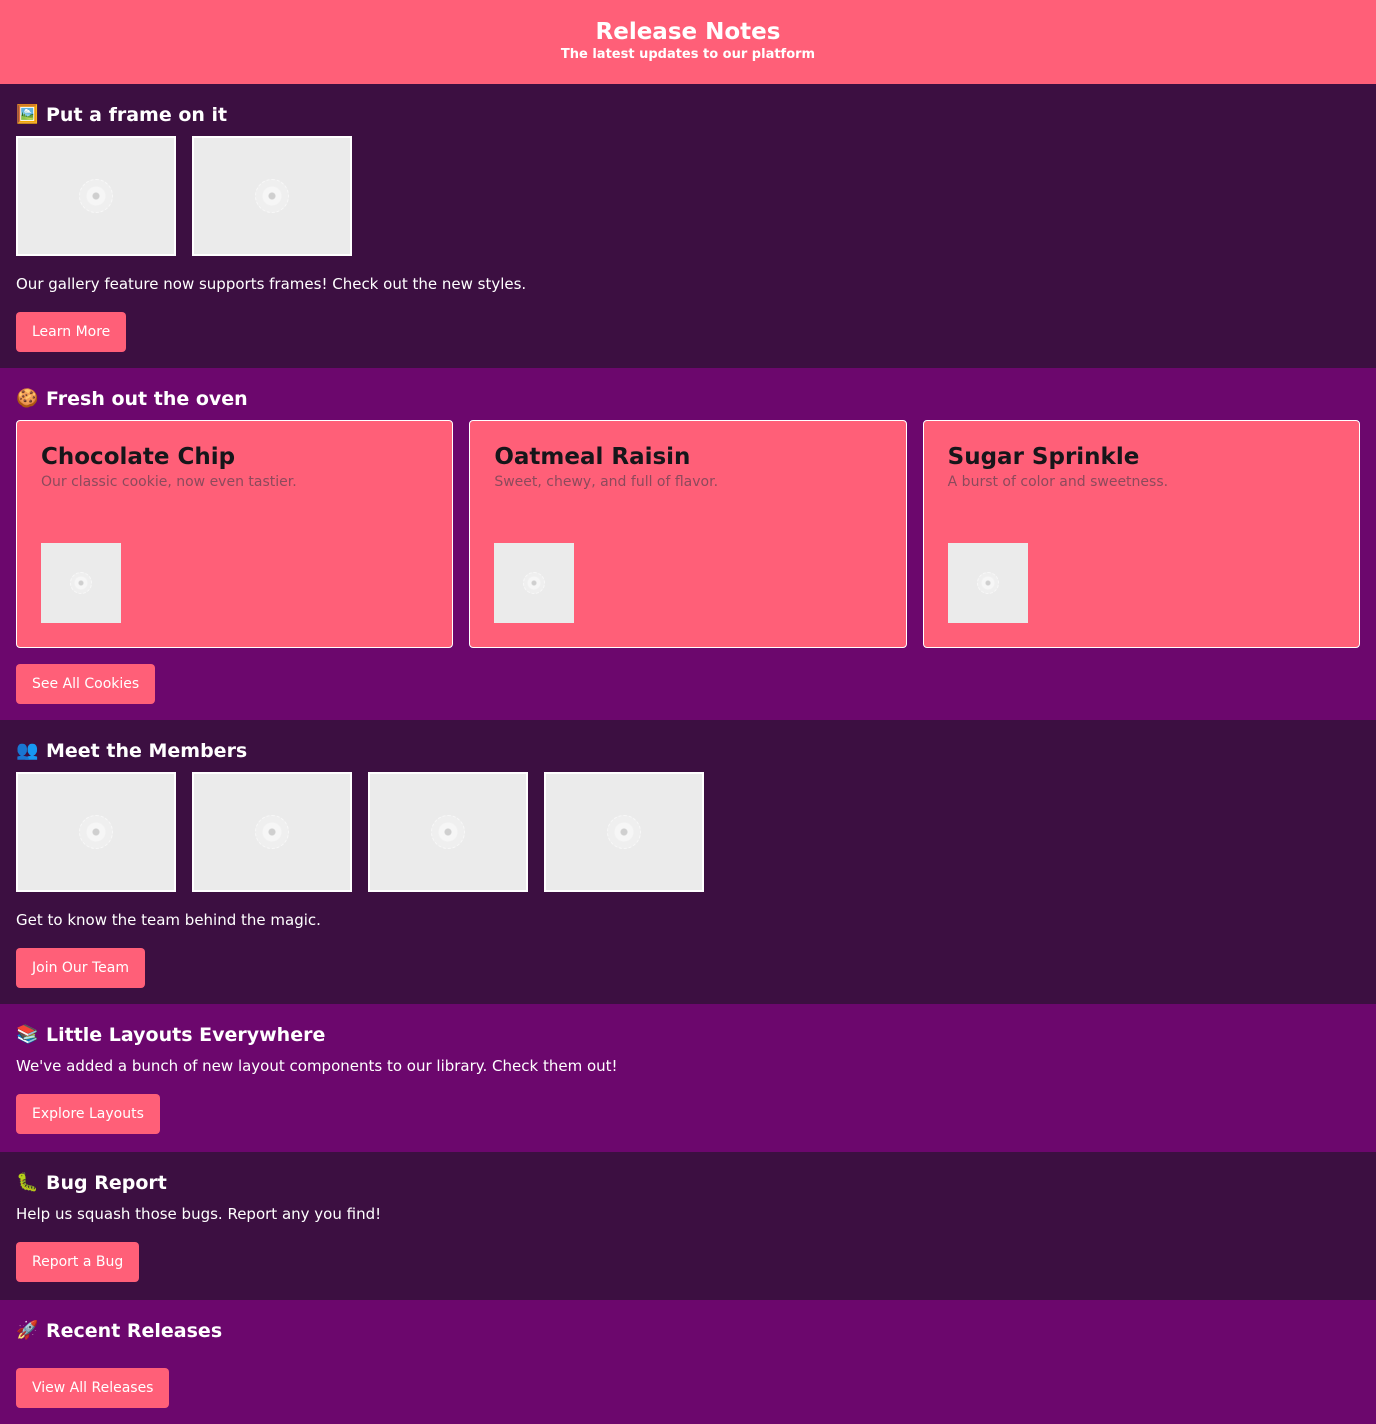  Describe the element at coordinates (71, 332) in the screenshot. I see `learn-more-button: Learn More` at that location.